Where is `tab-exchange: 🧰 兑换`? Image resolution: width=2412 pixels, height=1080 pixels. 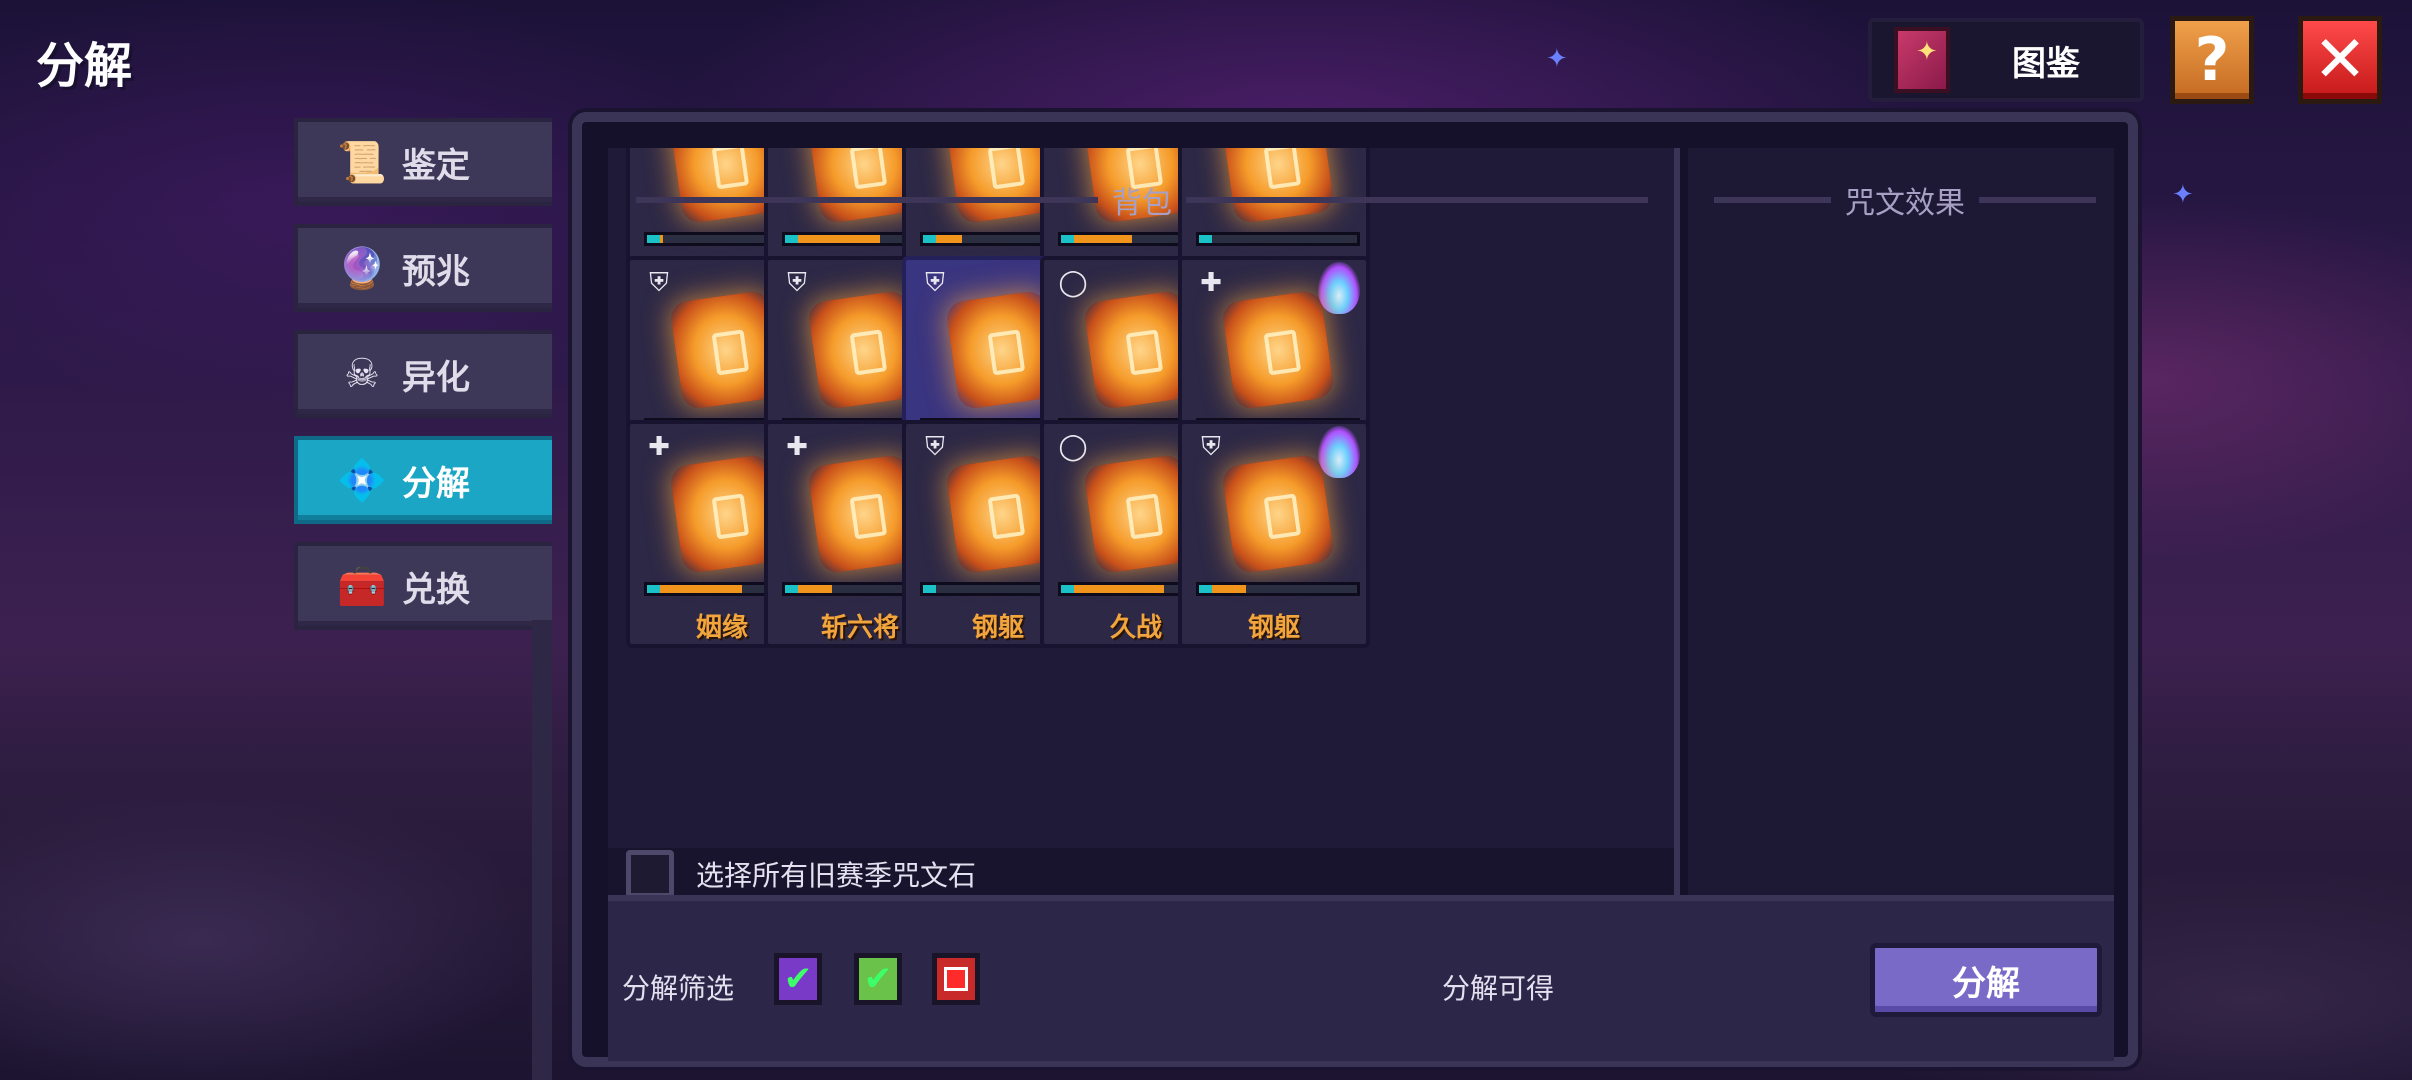 tab-exchange: 🧰 兑换 is located at coordinates (423, 586).